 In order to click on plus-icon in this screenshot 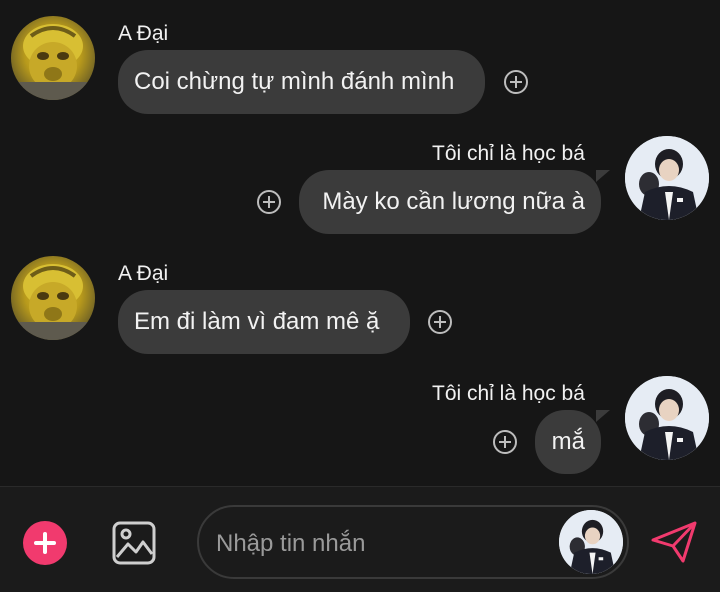, I will do `click(45, 543)`.